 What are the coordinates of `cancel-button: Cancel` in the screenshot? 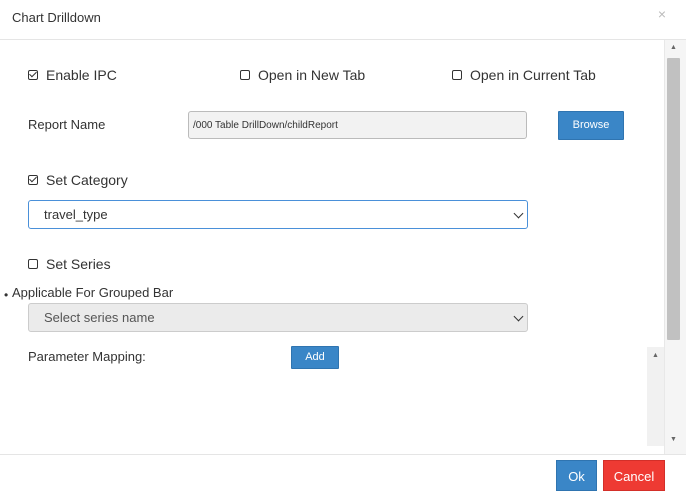 It's located at (634, 475).